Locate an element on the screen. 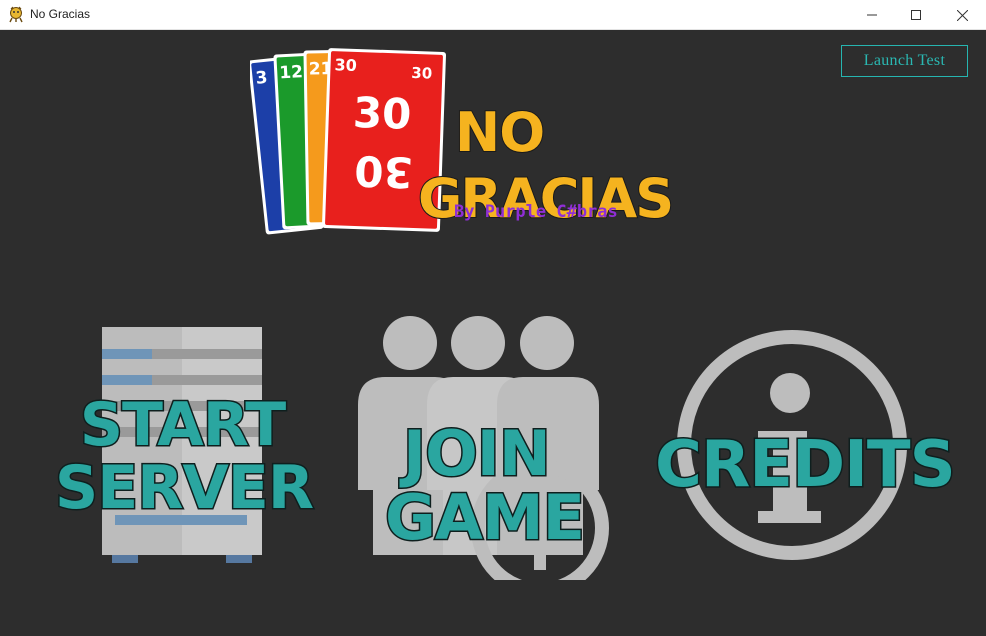 This screenshot has width=986, height=636. close-icon is located at coordinates (962, 15).